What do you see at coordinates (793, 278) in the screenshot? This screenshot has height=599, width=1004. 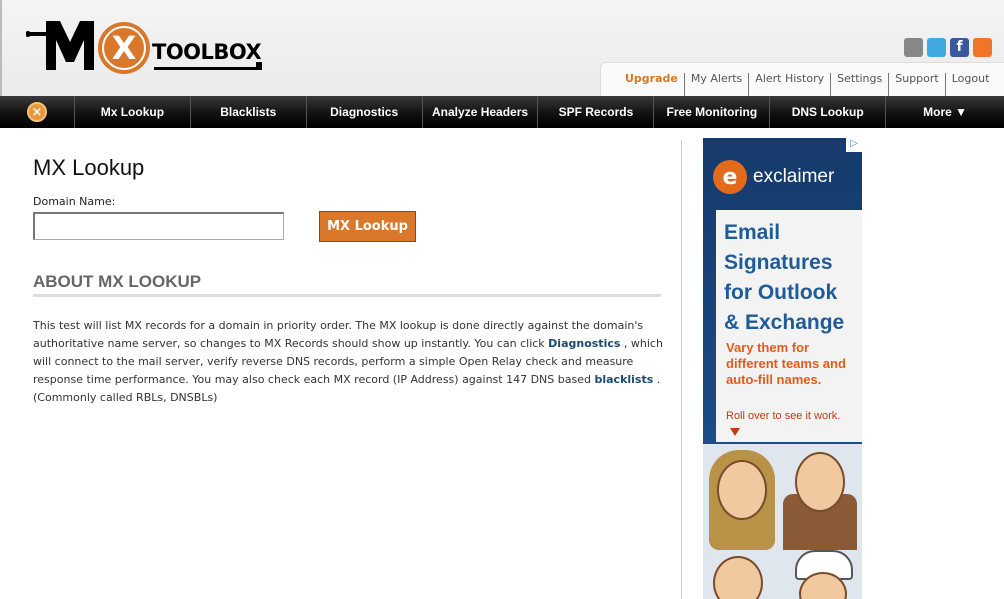 I see `ad-headline: Email Signatures for Outlook & Exchange` at bounding box center [793, 278].